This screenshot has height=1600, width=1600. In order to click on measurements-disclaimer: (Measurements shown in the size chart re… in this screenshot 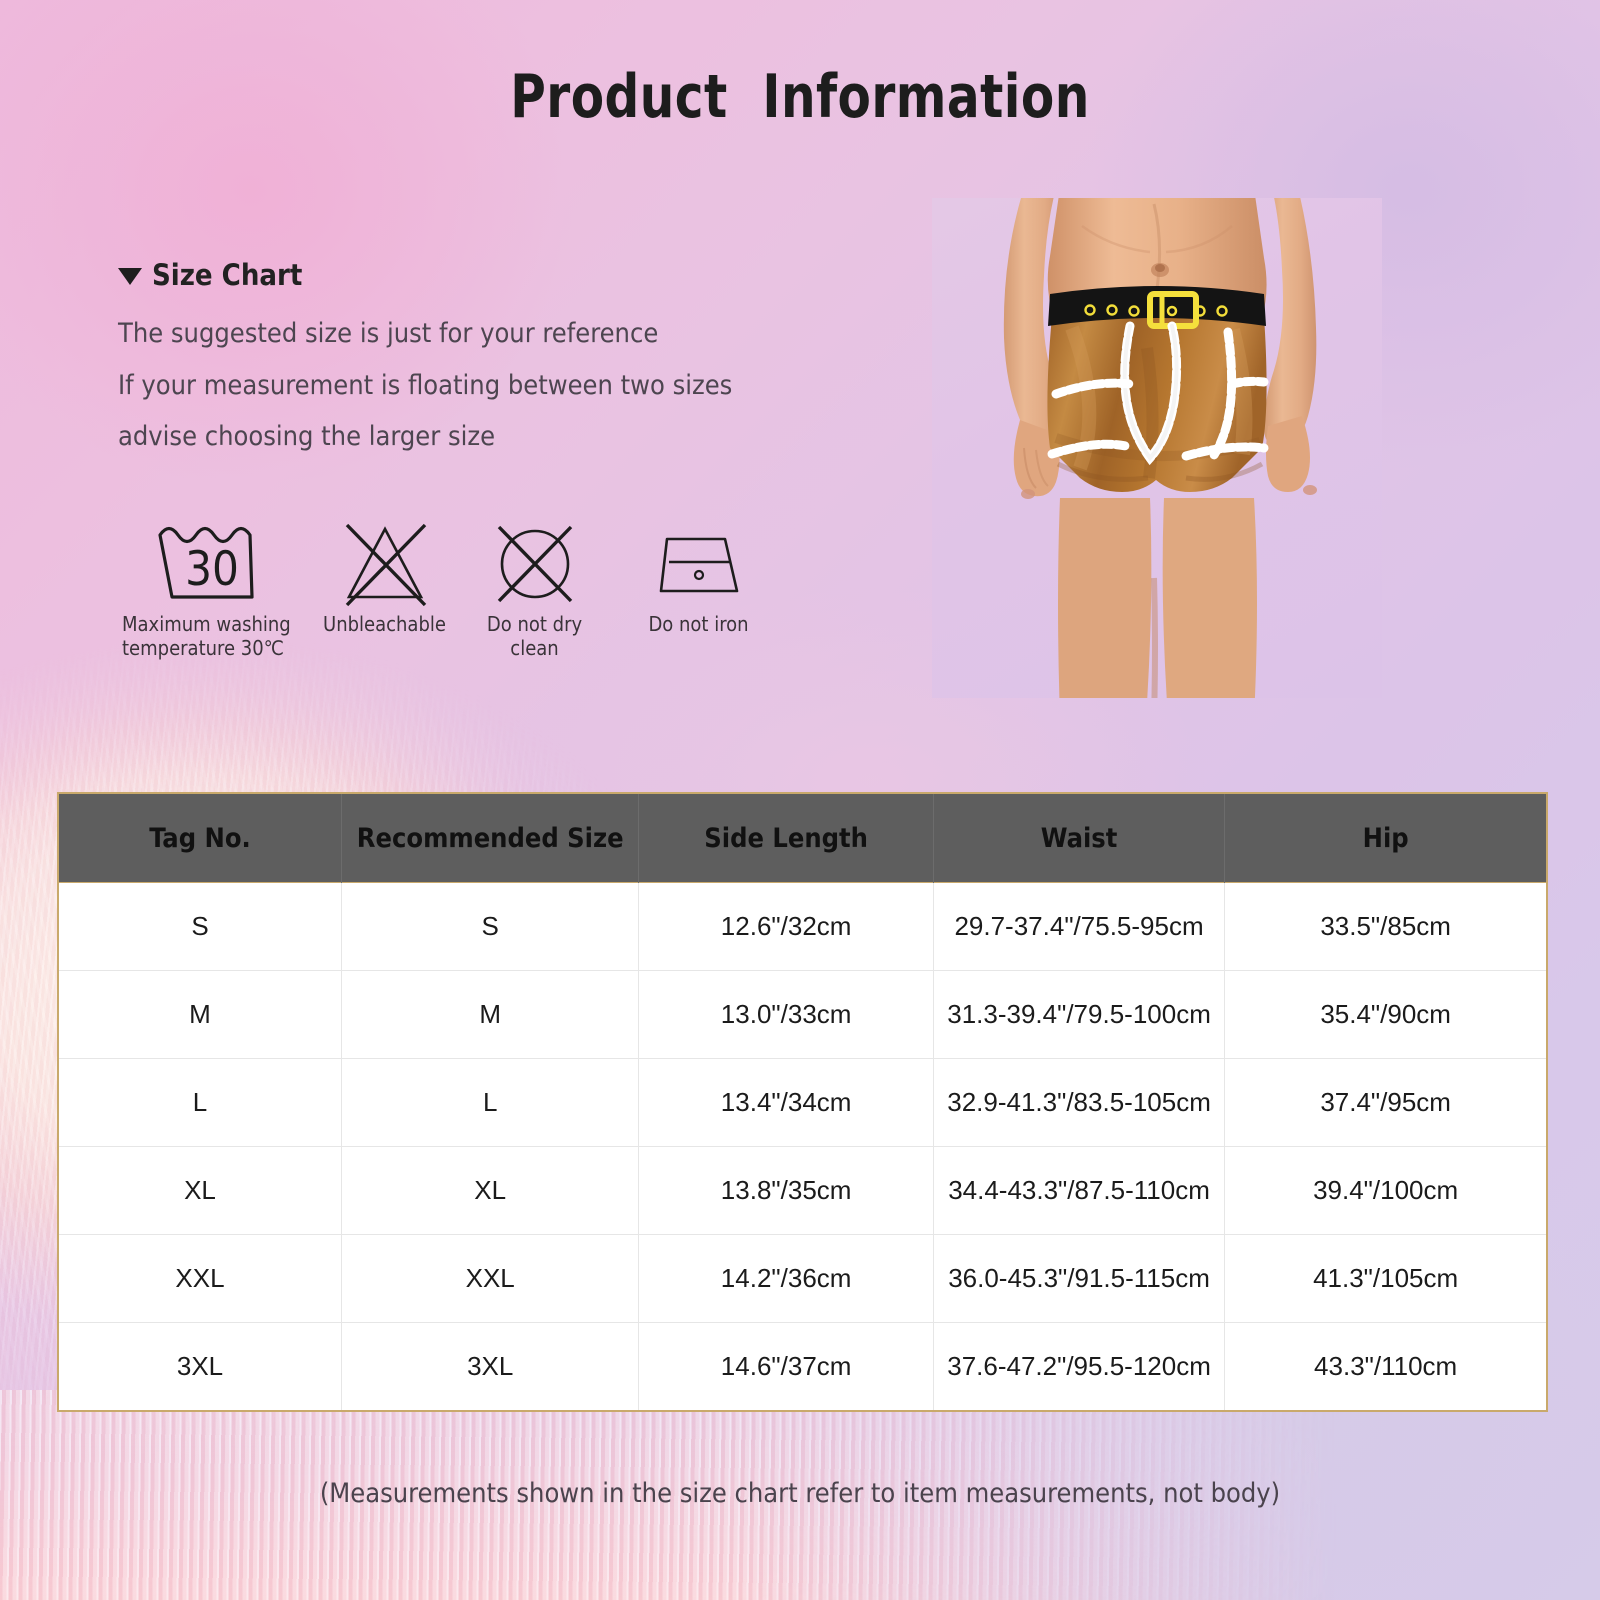, I will do `click(800, 1493)`.